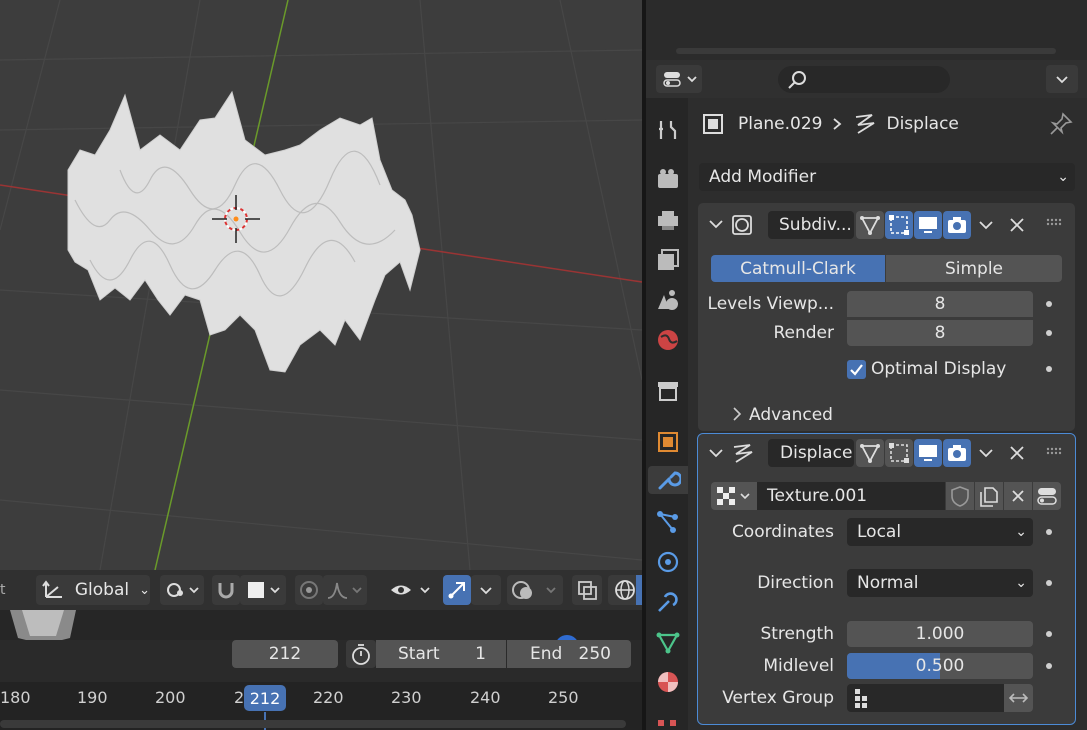 The width and height of the screenshot is (1087, 730). What do you see at coordinates (345, 590) in the screenshot?
I see `falloff-dropdown` at bounding box center [345, 590].